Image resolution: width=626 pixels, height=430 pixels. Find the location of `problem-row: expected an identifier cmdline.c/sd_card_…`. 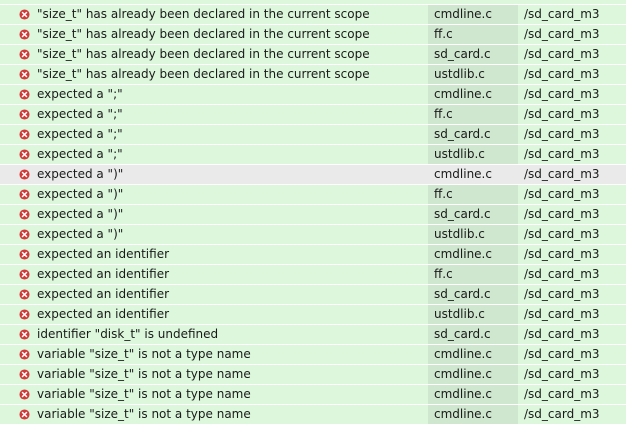

problem-row: expected an identifier cmdline.c/sd_card_… is located at coordinates (313, 255).